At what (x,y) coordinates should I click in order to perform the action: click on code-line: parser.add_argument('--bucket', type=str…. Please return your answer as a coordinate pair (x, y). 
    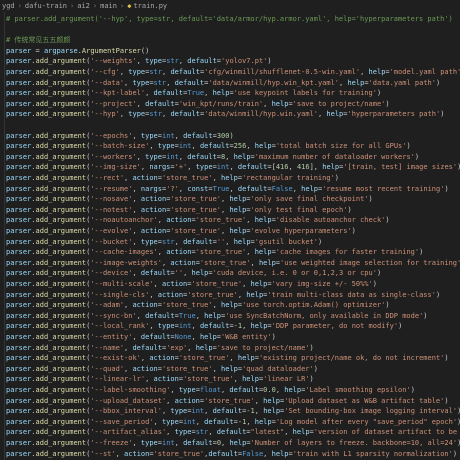
    Looking at the image, I should click on (164, 242).